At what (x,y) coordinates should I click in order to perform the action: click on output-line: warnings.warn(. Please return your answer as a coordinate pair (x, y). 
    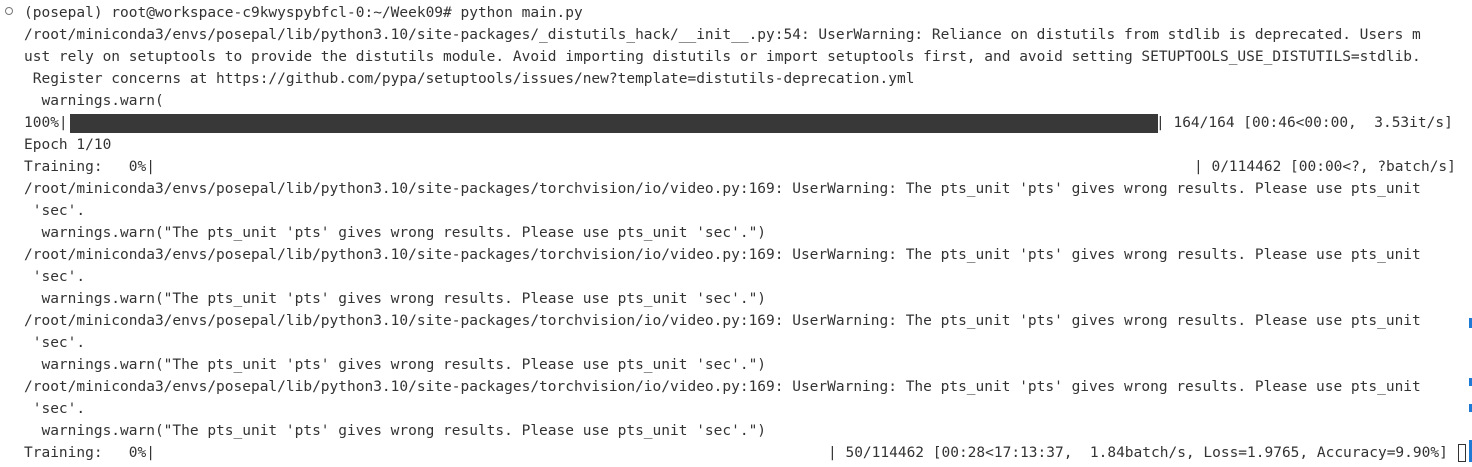
    Looking at the image, I should click on (94, 101).